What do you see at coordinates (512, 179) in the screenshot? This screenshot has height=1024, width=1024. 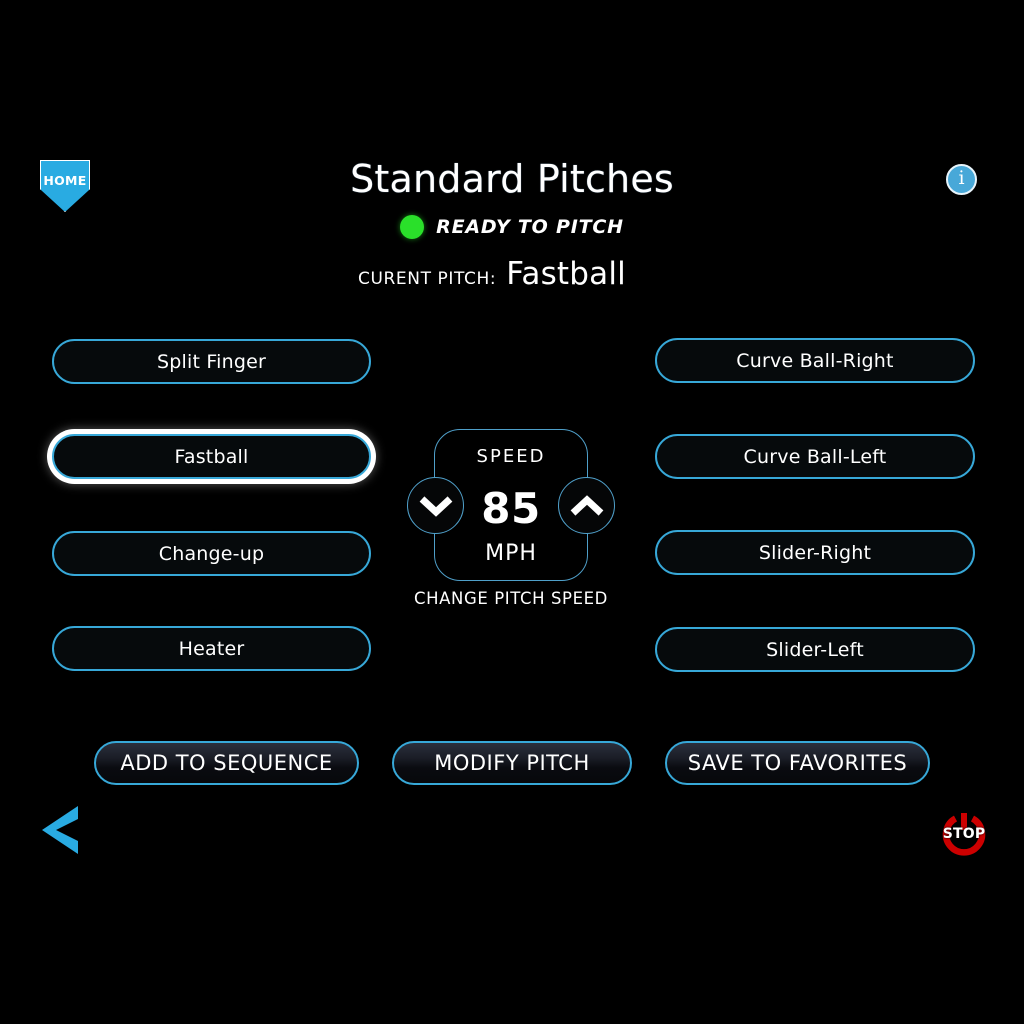 I see `page-title: Standard Pitches` at bounding box center [512, 179].